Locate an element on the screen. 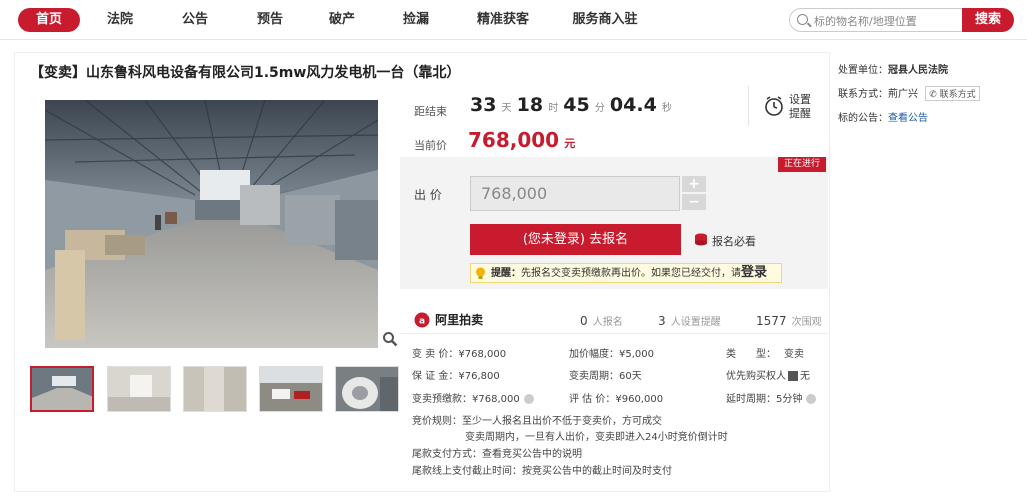 The image size is (1027, 499). login-link: 登录 is located at coordinates (754, 272).